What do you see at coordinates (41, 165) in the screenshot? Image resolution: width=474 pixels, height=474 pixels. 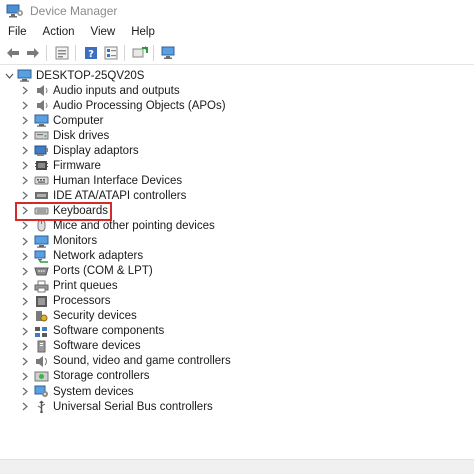 I see `firmware-icon` at bounding box center [41, 165].